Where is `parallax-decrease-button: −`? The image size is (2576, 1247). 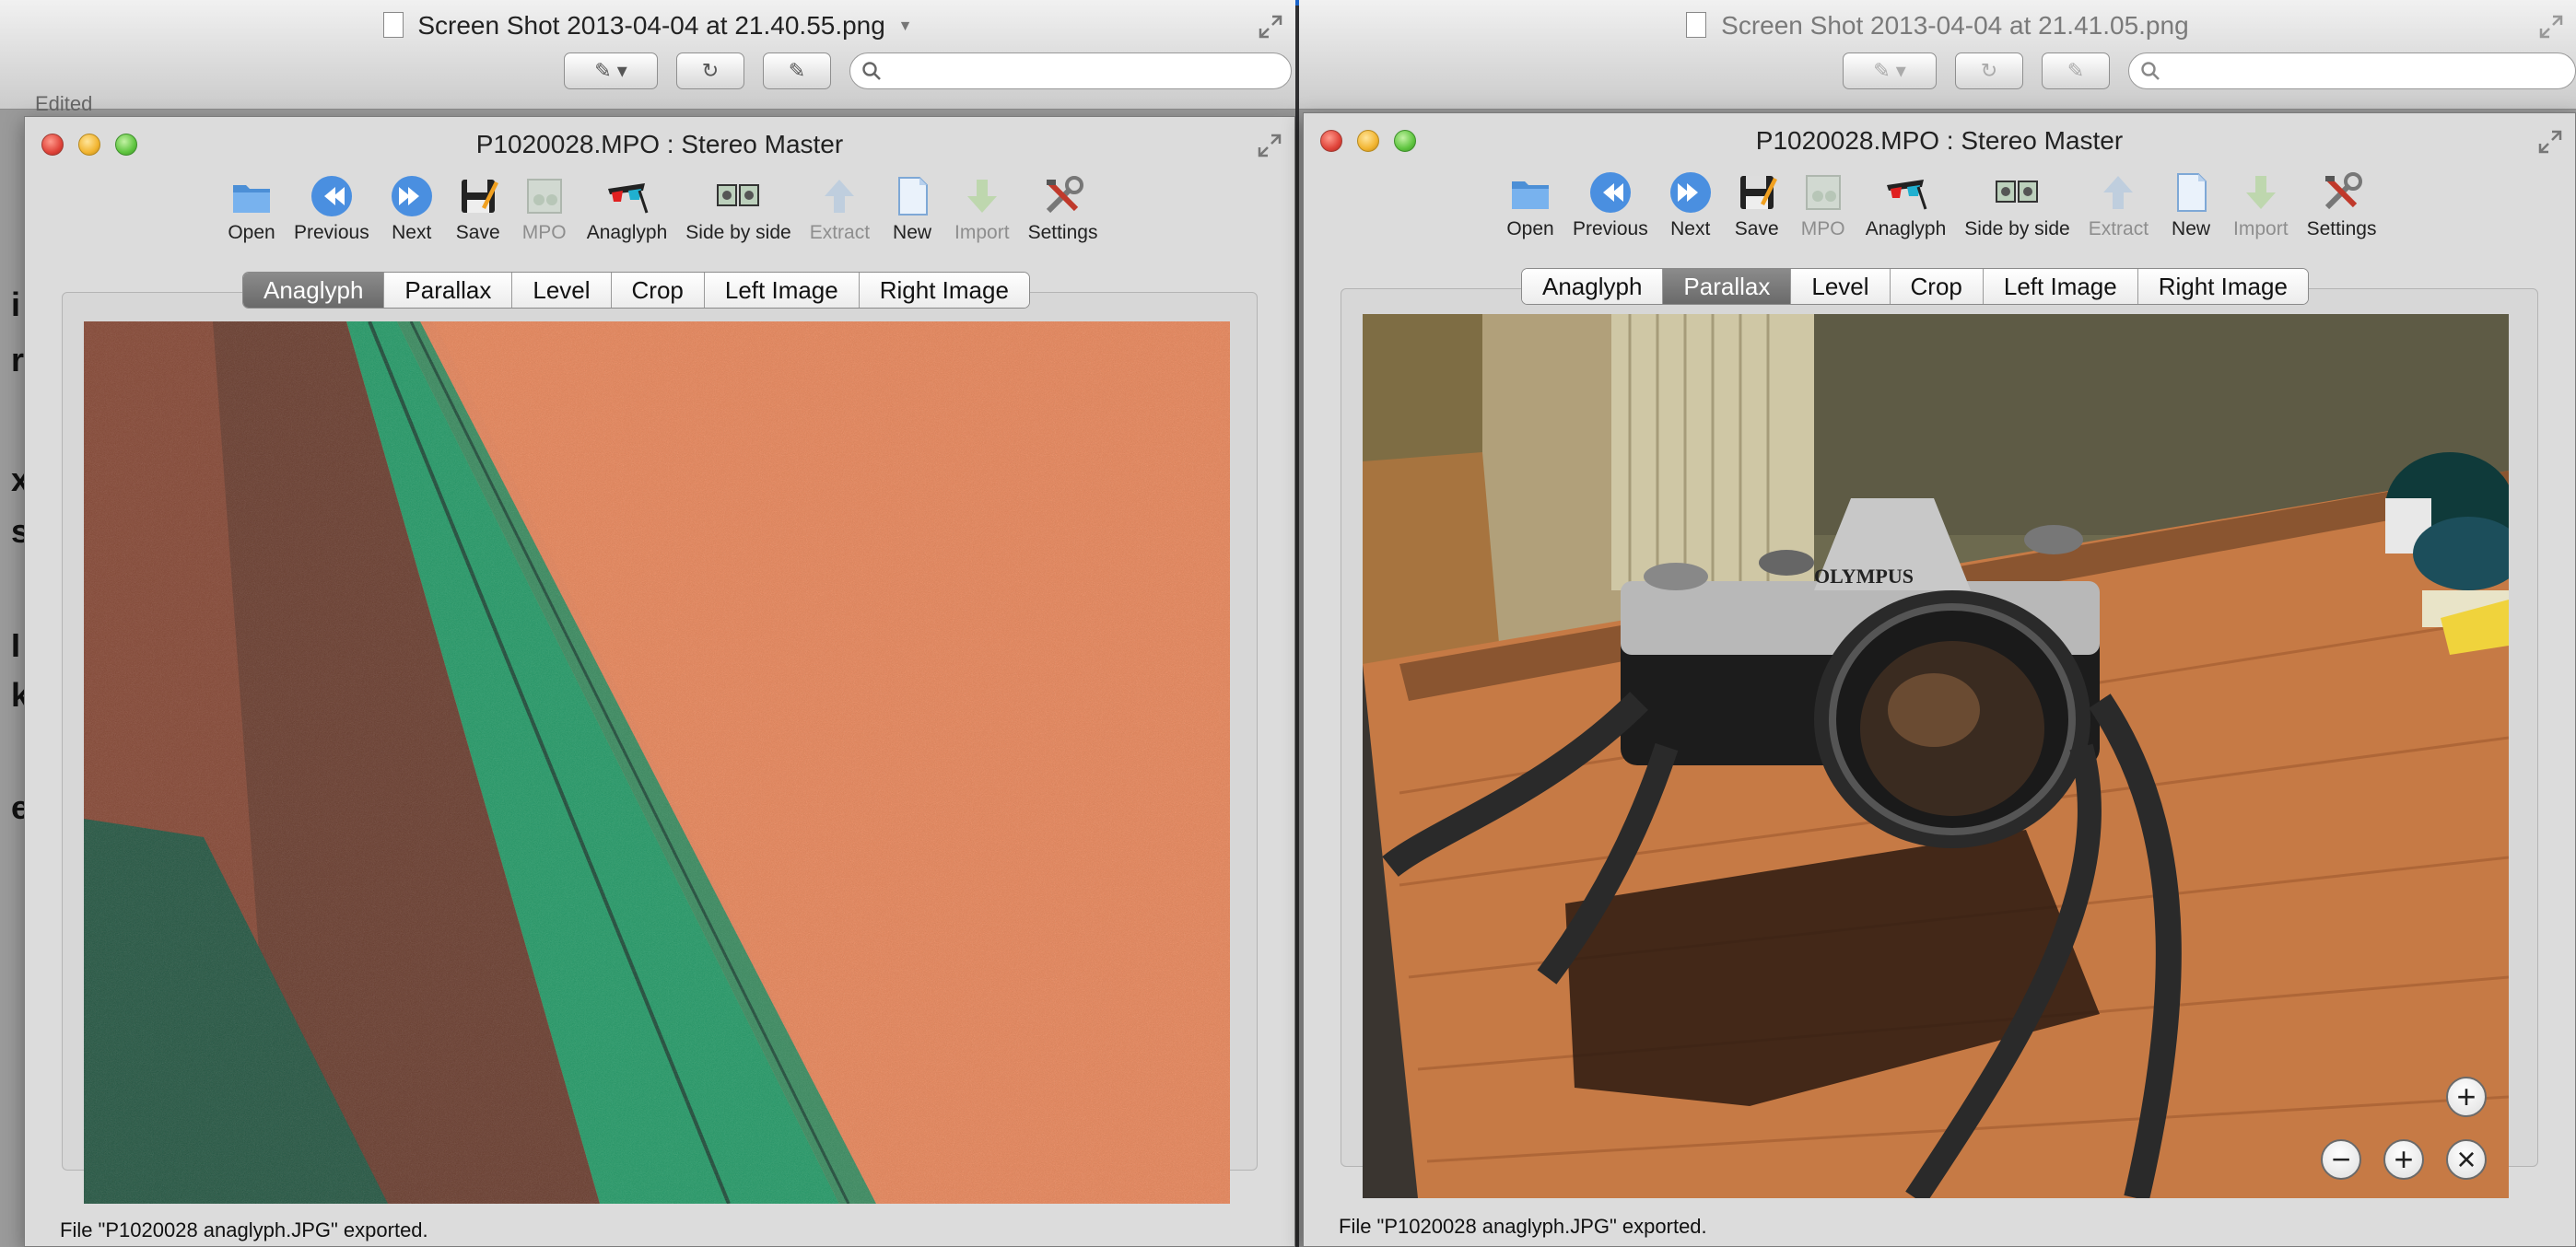
parallax-decrease-button: − is located at coordinates (2341, 1159).